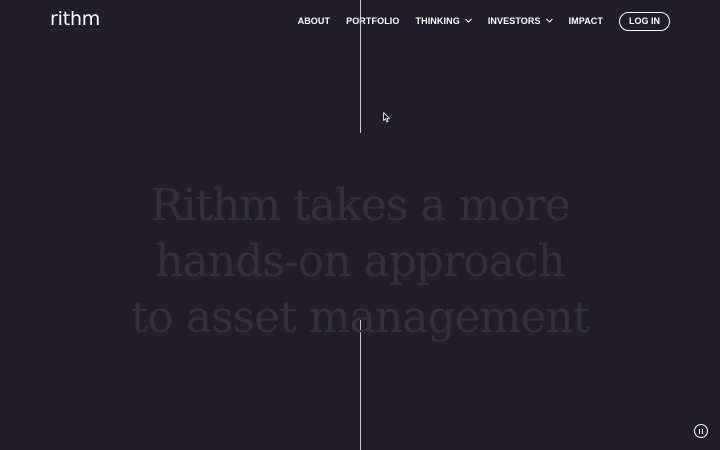 Image resolution: width=720 pixels, height=450 pixels. What do you see at coordinates (360, 66) in the screenshot?
I see `divider-line-top` at bounding box center [360, 66].